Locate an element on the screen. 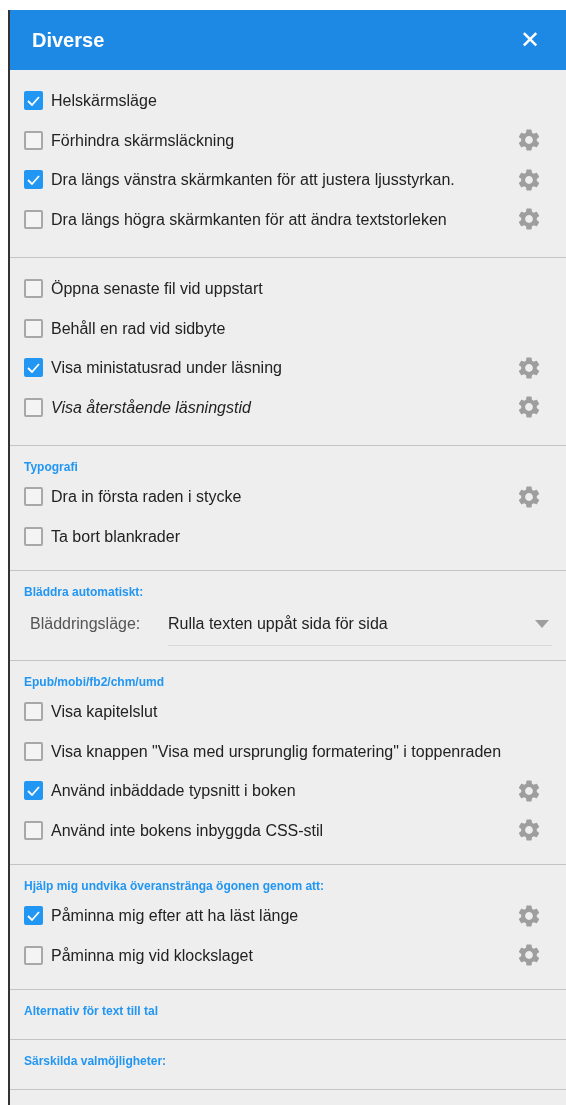 The height and width of the screenshot is (1105, 566). section-header: Epub/mobi/fb2/chm/umd is located at coordinates (94, 682).